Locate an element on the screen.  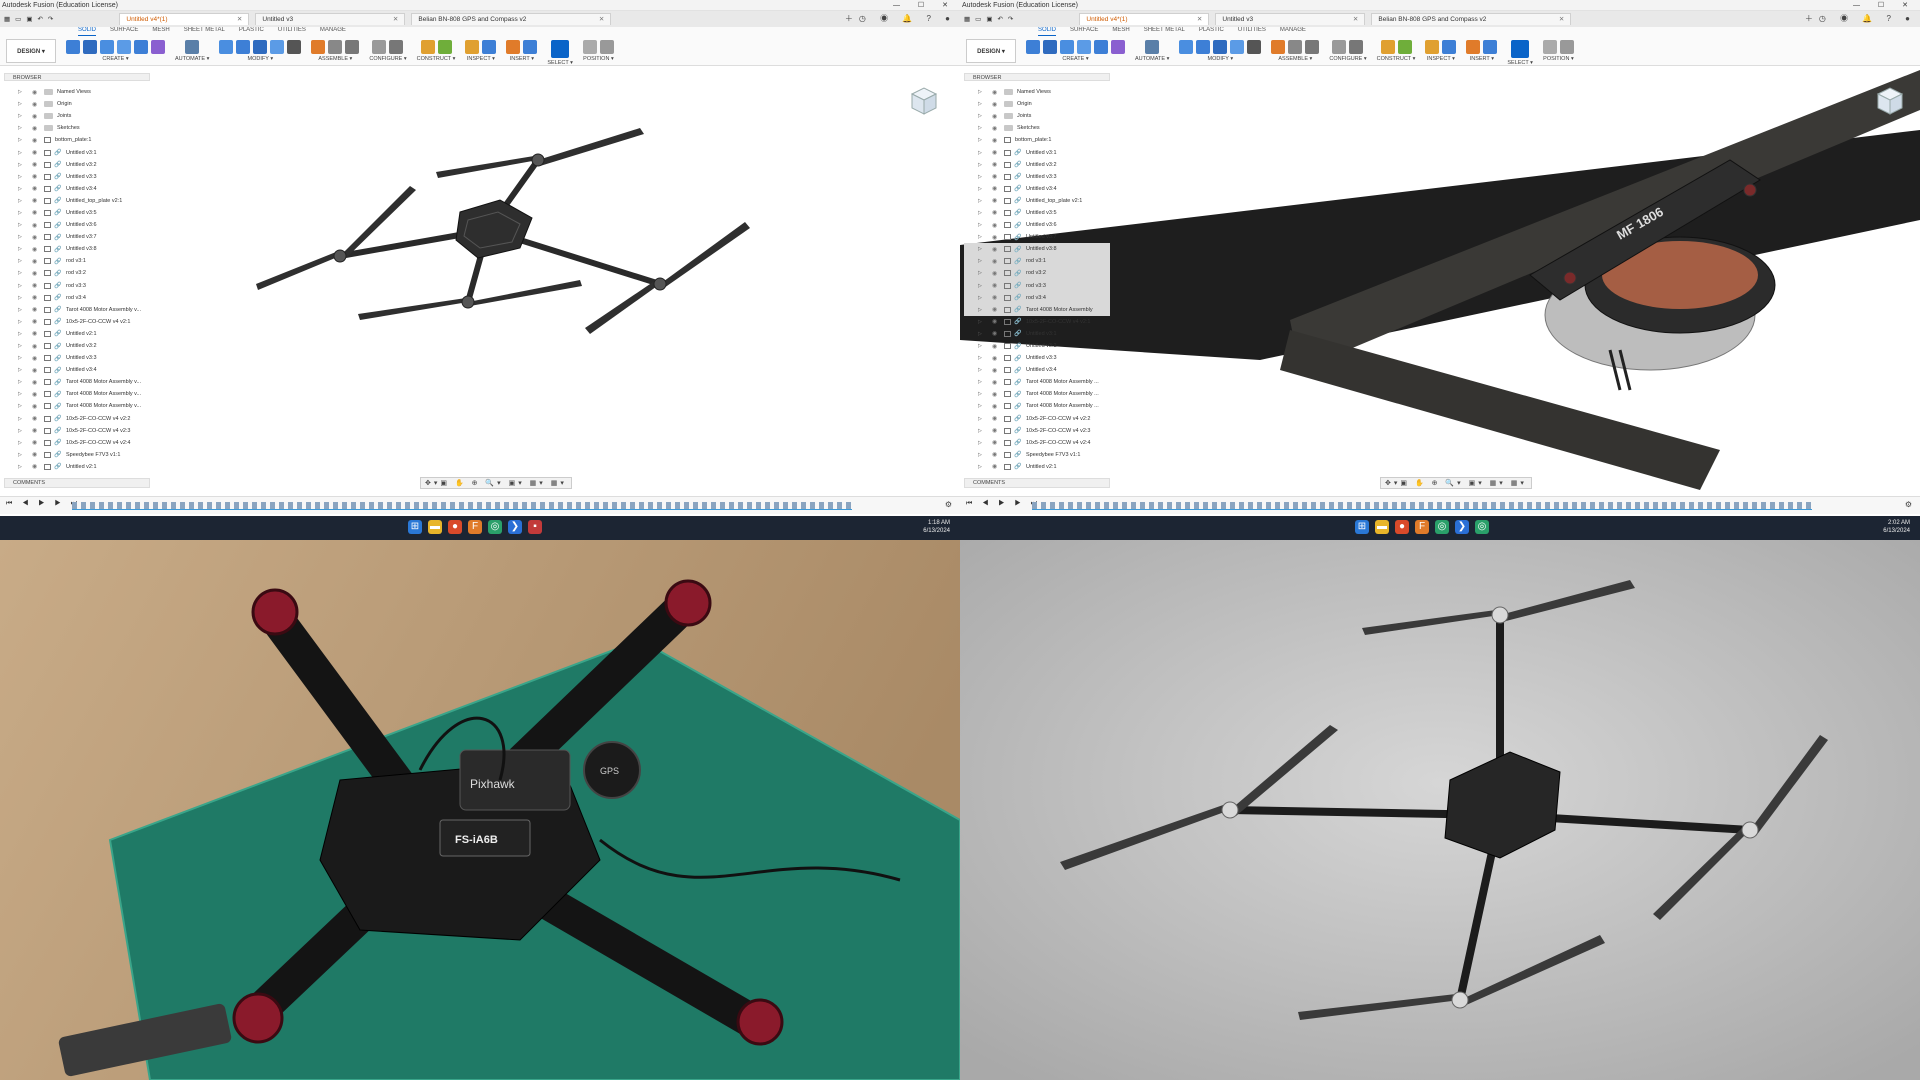
browser-item: ▷ ◉ 🔗 10x5-2F-CO-CCW v4 v2:3 is located at coordinates (1037, 431).